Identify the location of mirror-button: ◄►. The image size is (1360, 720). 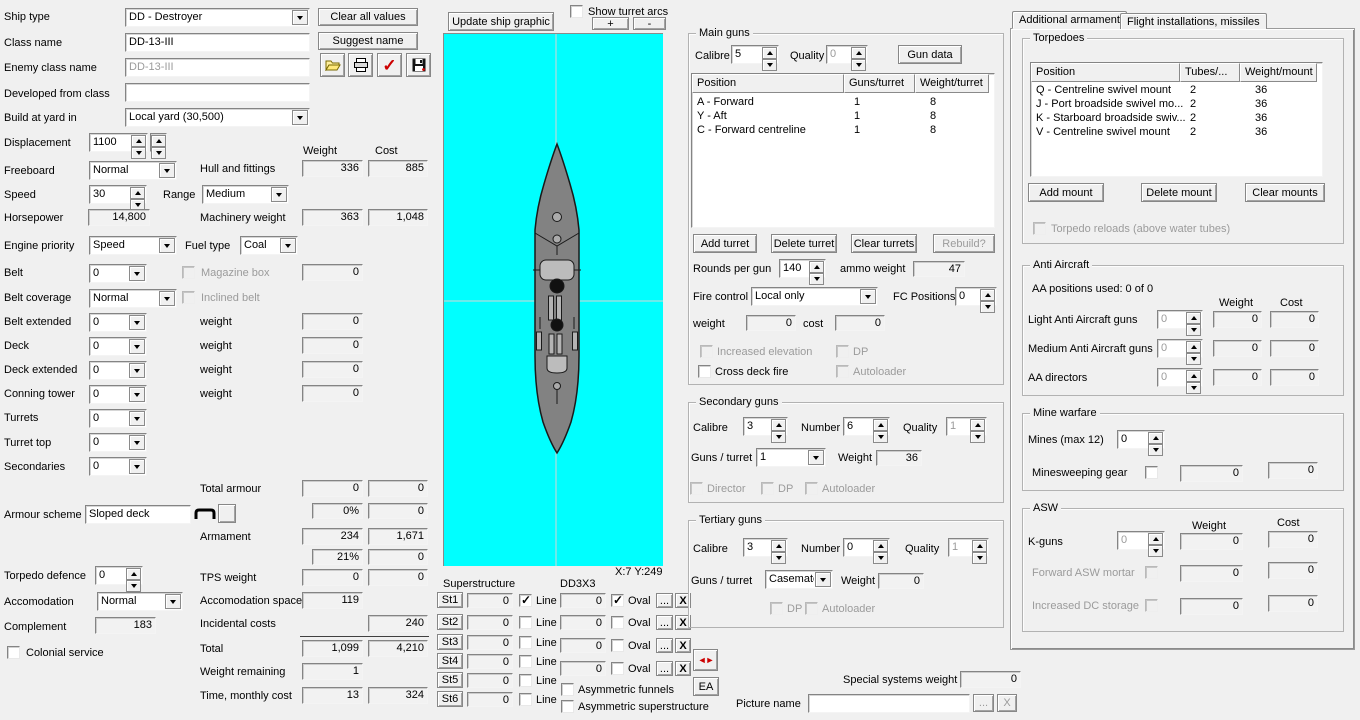
(705, 660).